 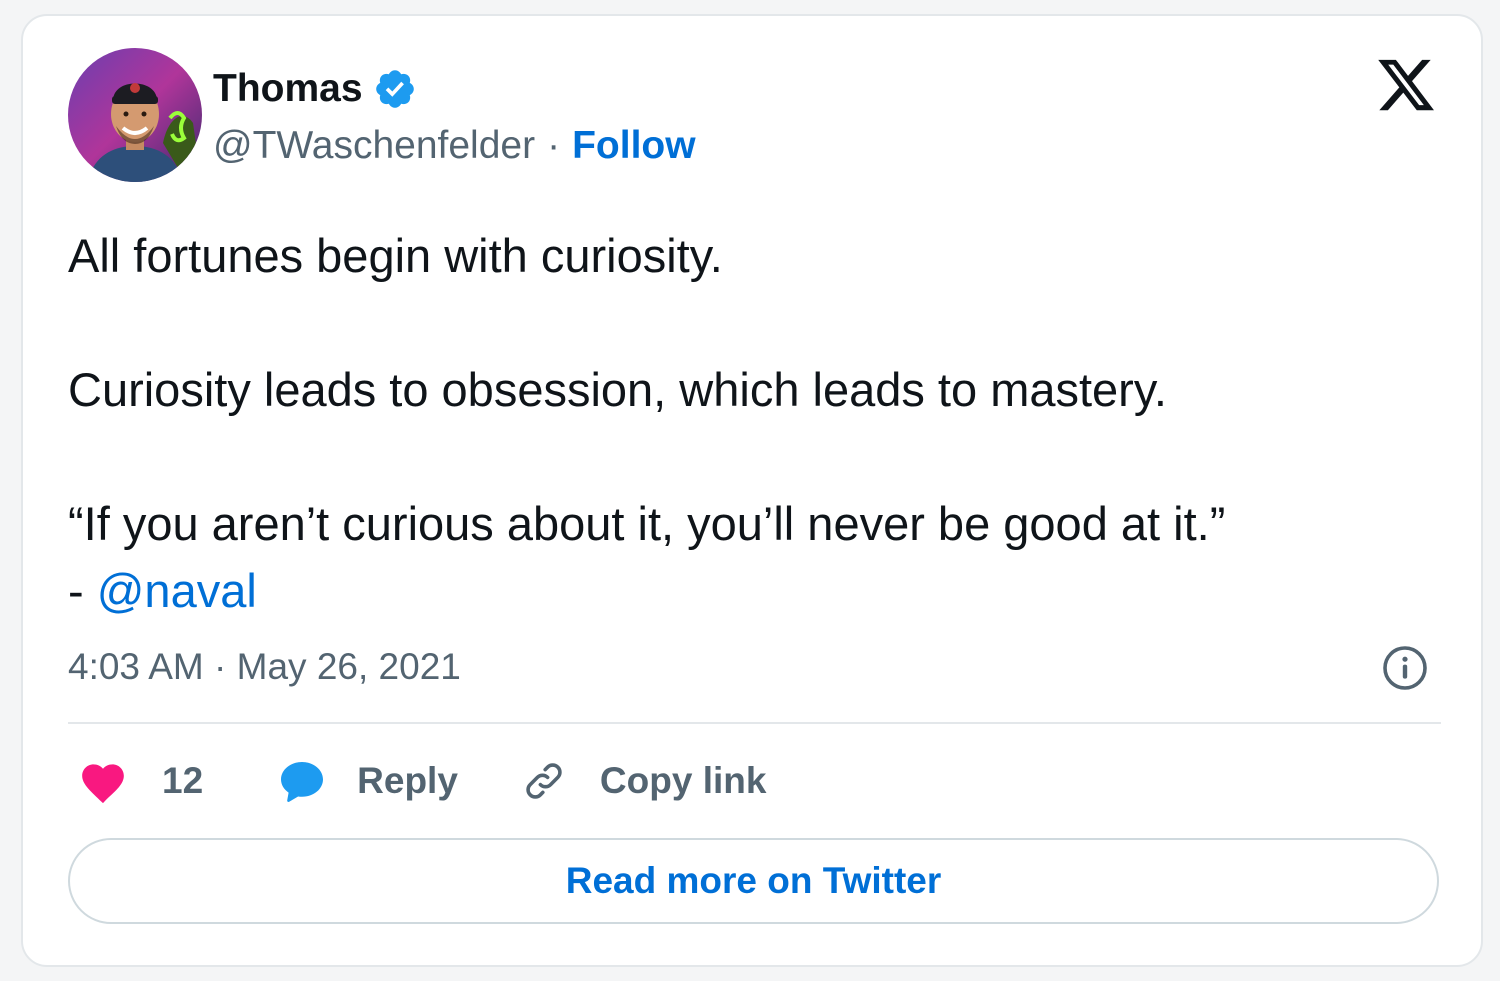 I want to click on timestamp-time: 4:03 AM, so click(x=136, y=666).